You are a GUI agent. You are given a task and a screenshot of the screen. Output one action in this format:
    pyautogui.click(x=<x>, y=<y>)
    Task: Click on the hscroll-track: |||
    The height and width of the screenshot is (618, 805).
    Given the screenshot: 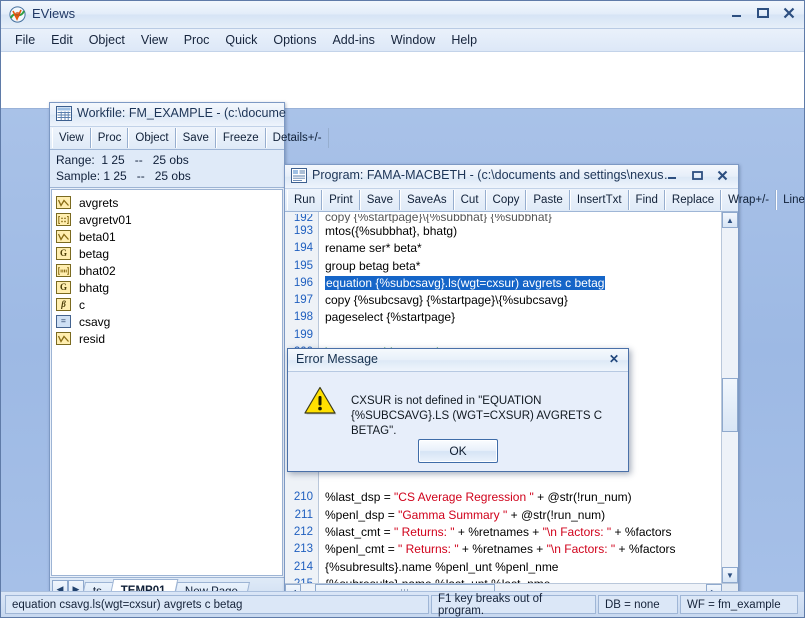 What is the action you would take?
    pyautogui.click(x=503, y=587)
    